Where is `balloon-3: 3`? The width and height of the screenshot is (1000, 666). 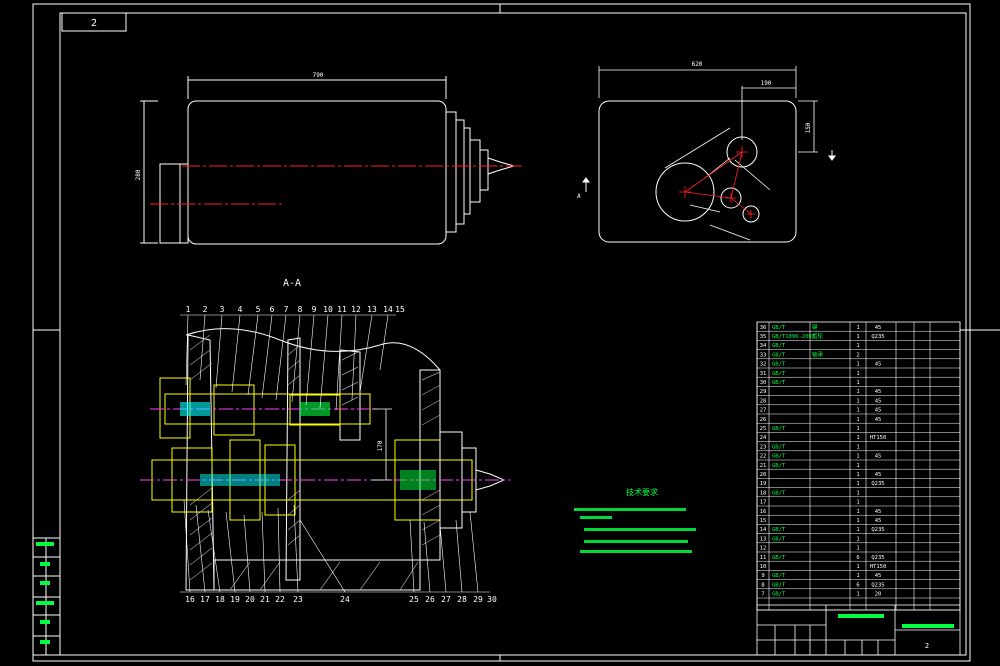
balloon-3: 3 is located at coordinates (222, 309).